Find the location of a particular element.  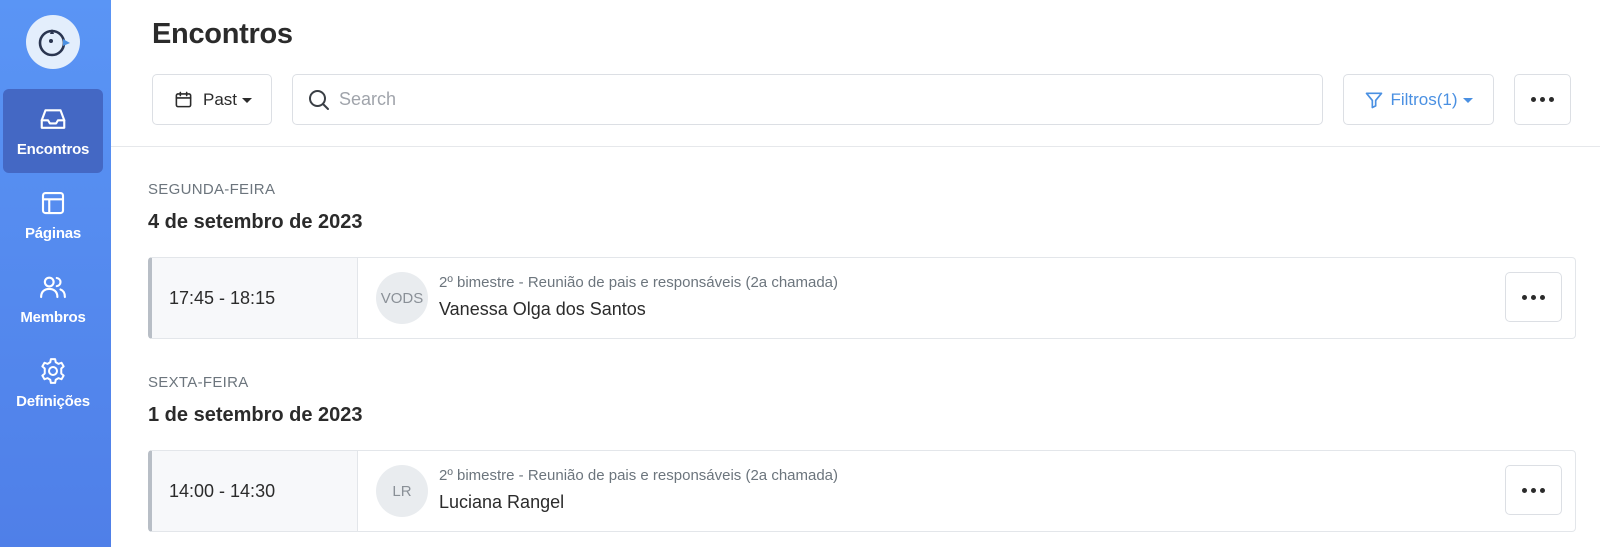

sidebar-item-label: Páginas is located at coordinates (53, 233).